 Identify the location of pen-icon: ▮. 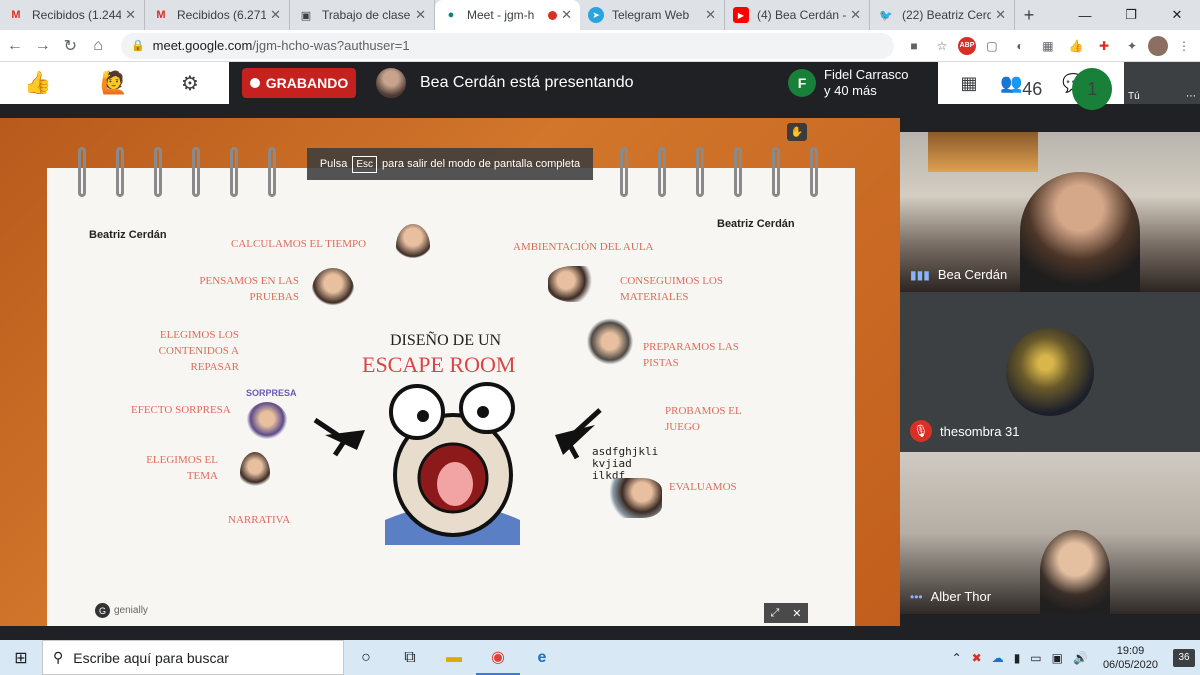
(1017, 658).